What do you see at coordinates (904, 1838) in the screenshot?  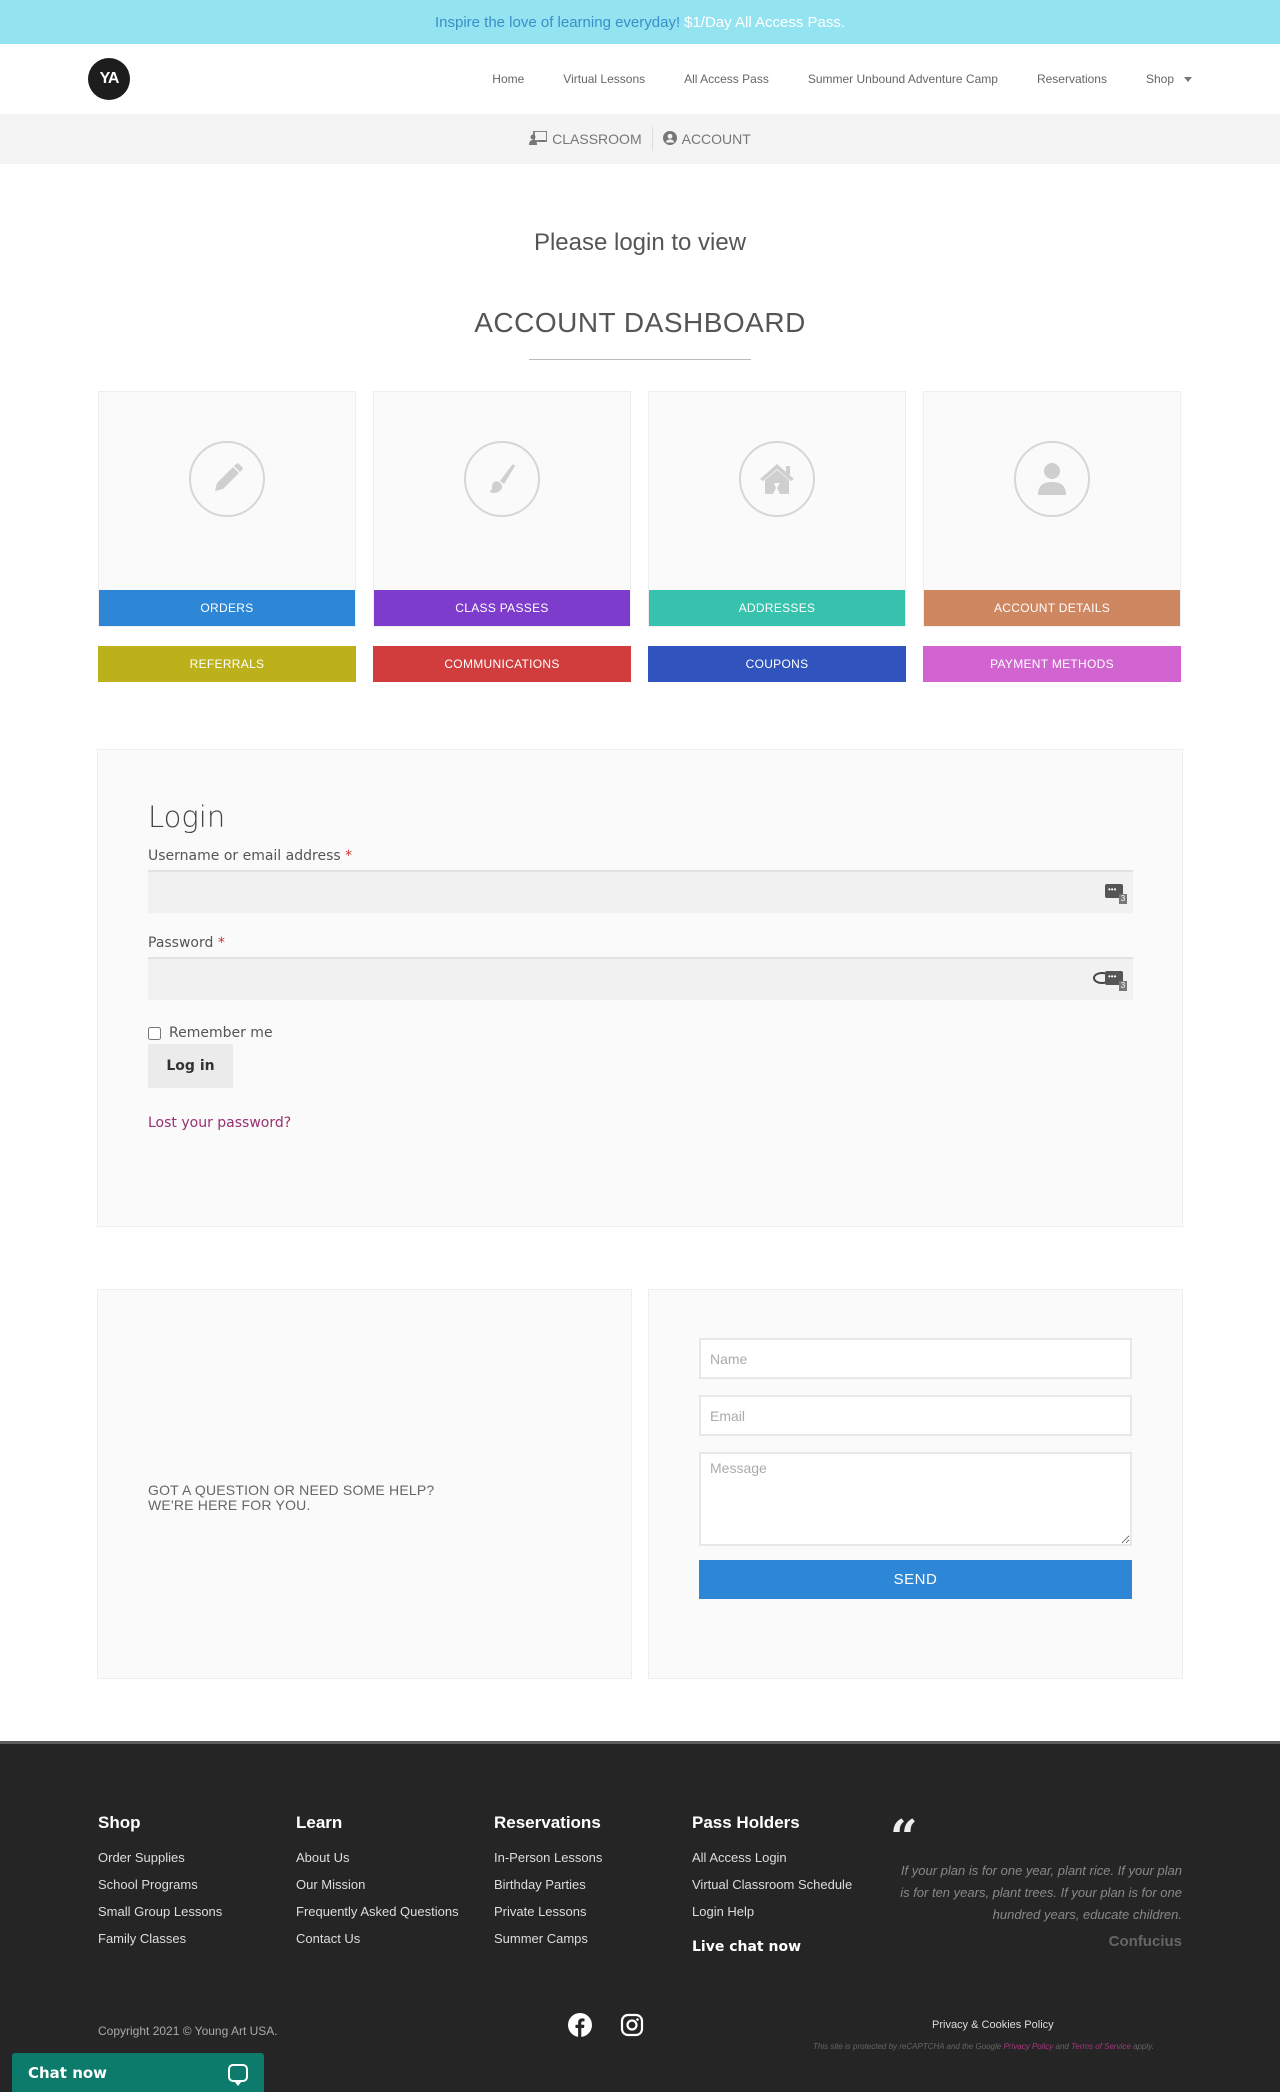 I see `quote-mark-icon: “` at bounding box center [904, 1838].